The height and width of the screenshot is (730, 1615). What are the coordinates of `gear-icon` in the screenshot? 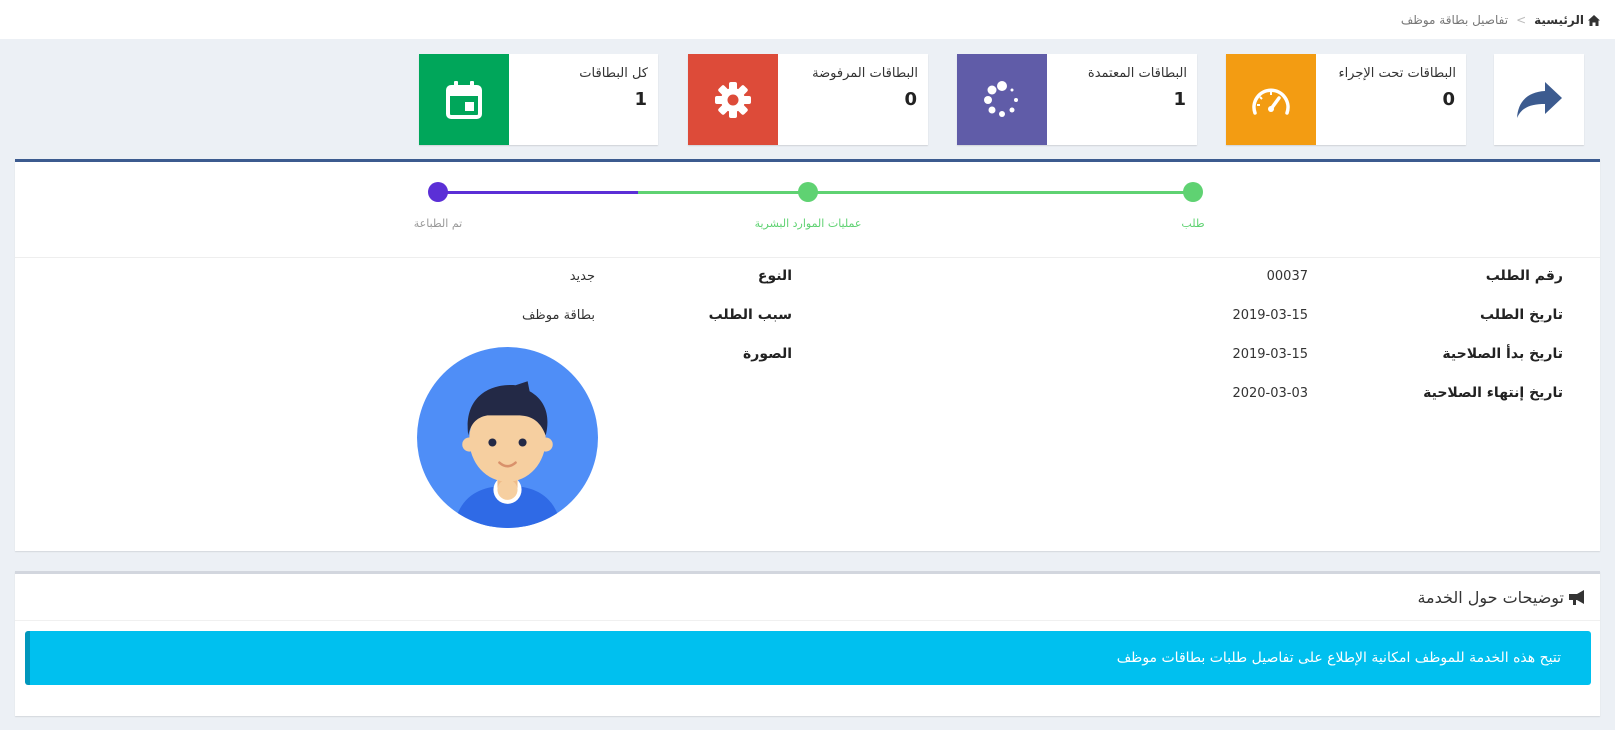 It's located at (733, 99).